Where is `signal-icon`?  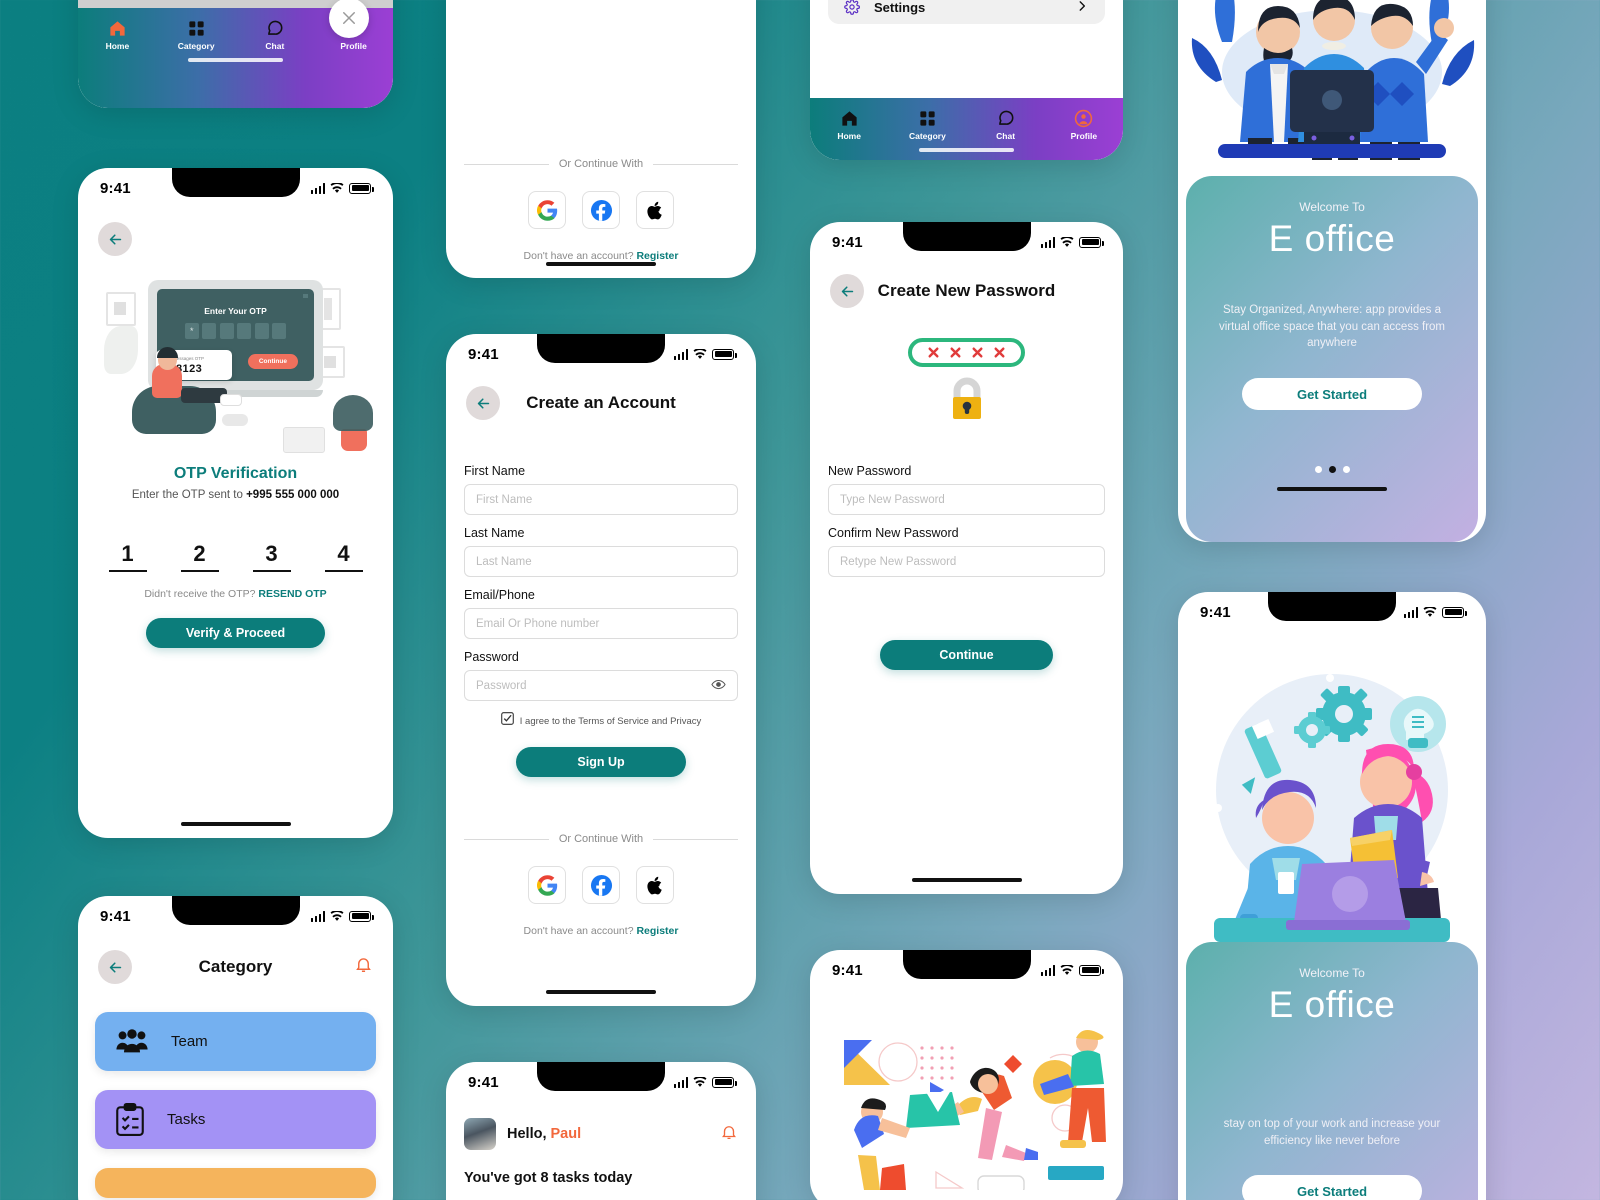 signal-icon is located at coordinates (1410, 612).